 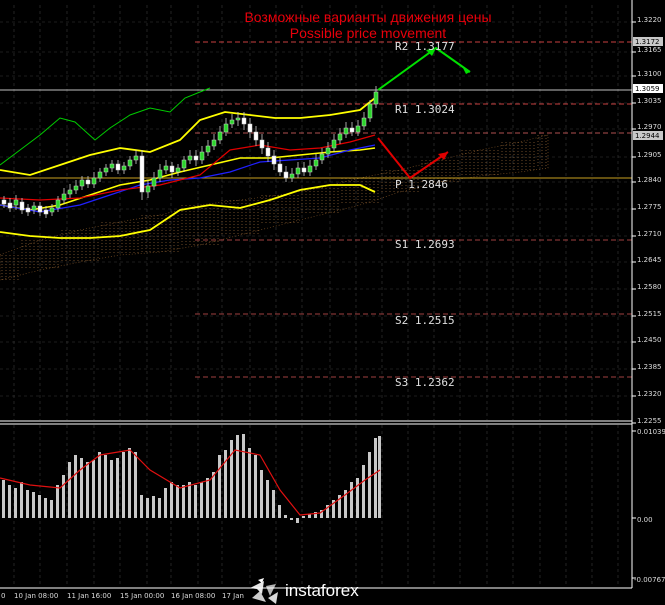 I want to click on pivot-s3-label: S3 1.2362, so click(x=425, y=382).